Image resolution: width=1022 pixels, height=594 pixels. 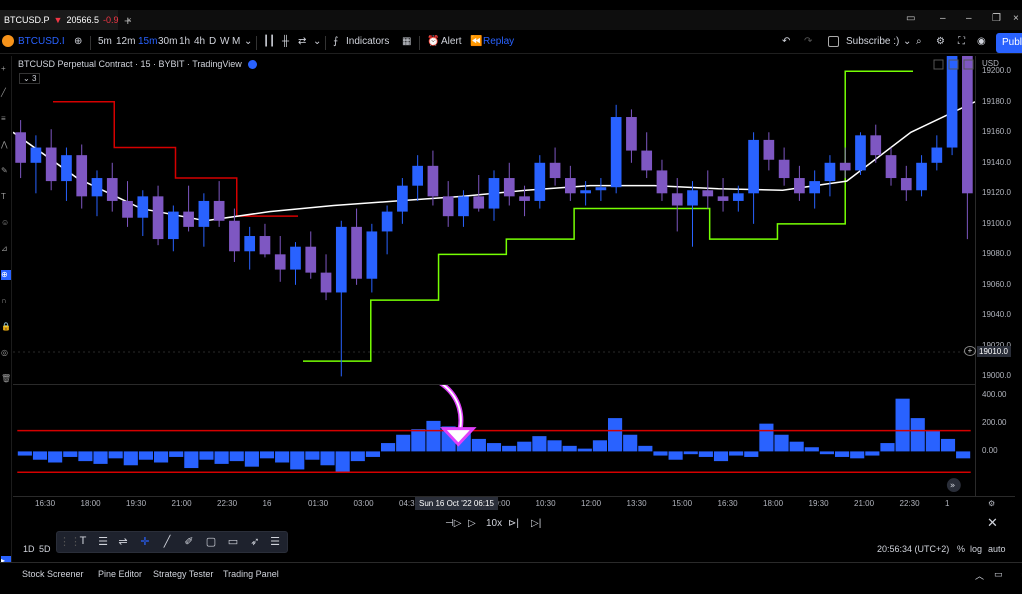 I want to click on text-icon: T, so click(x=6, y=197).